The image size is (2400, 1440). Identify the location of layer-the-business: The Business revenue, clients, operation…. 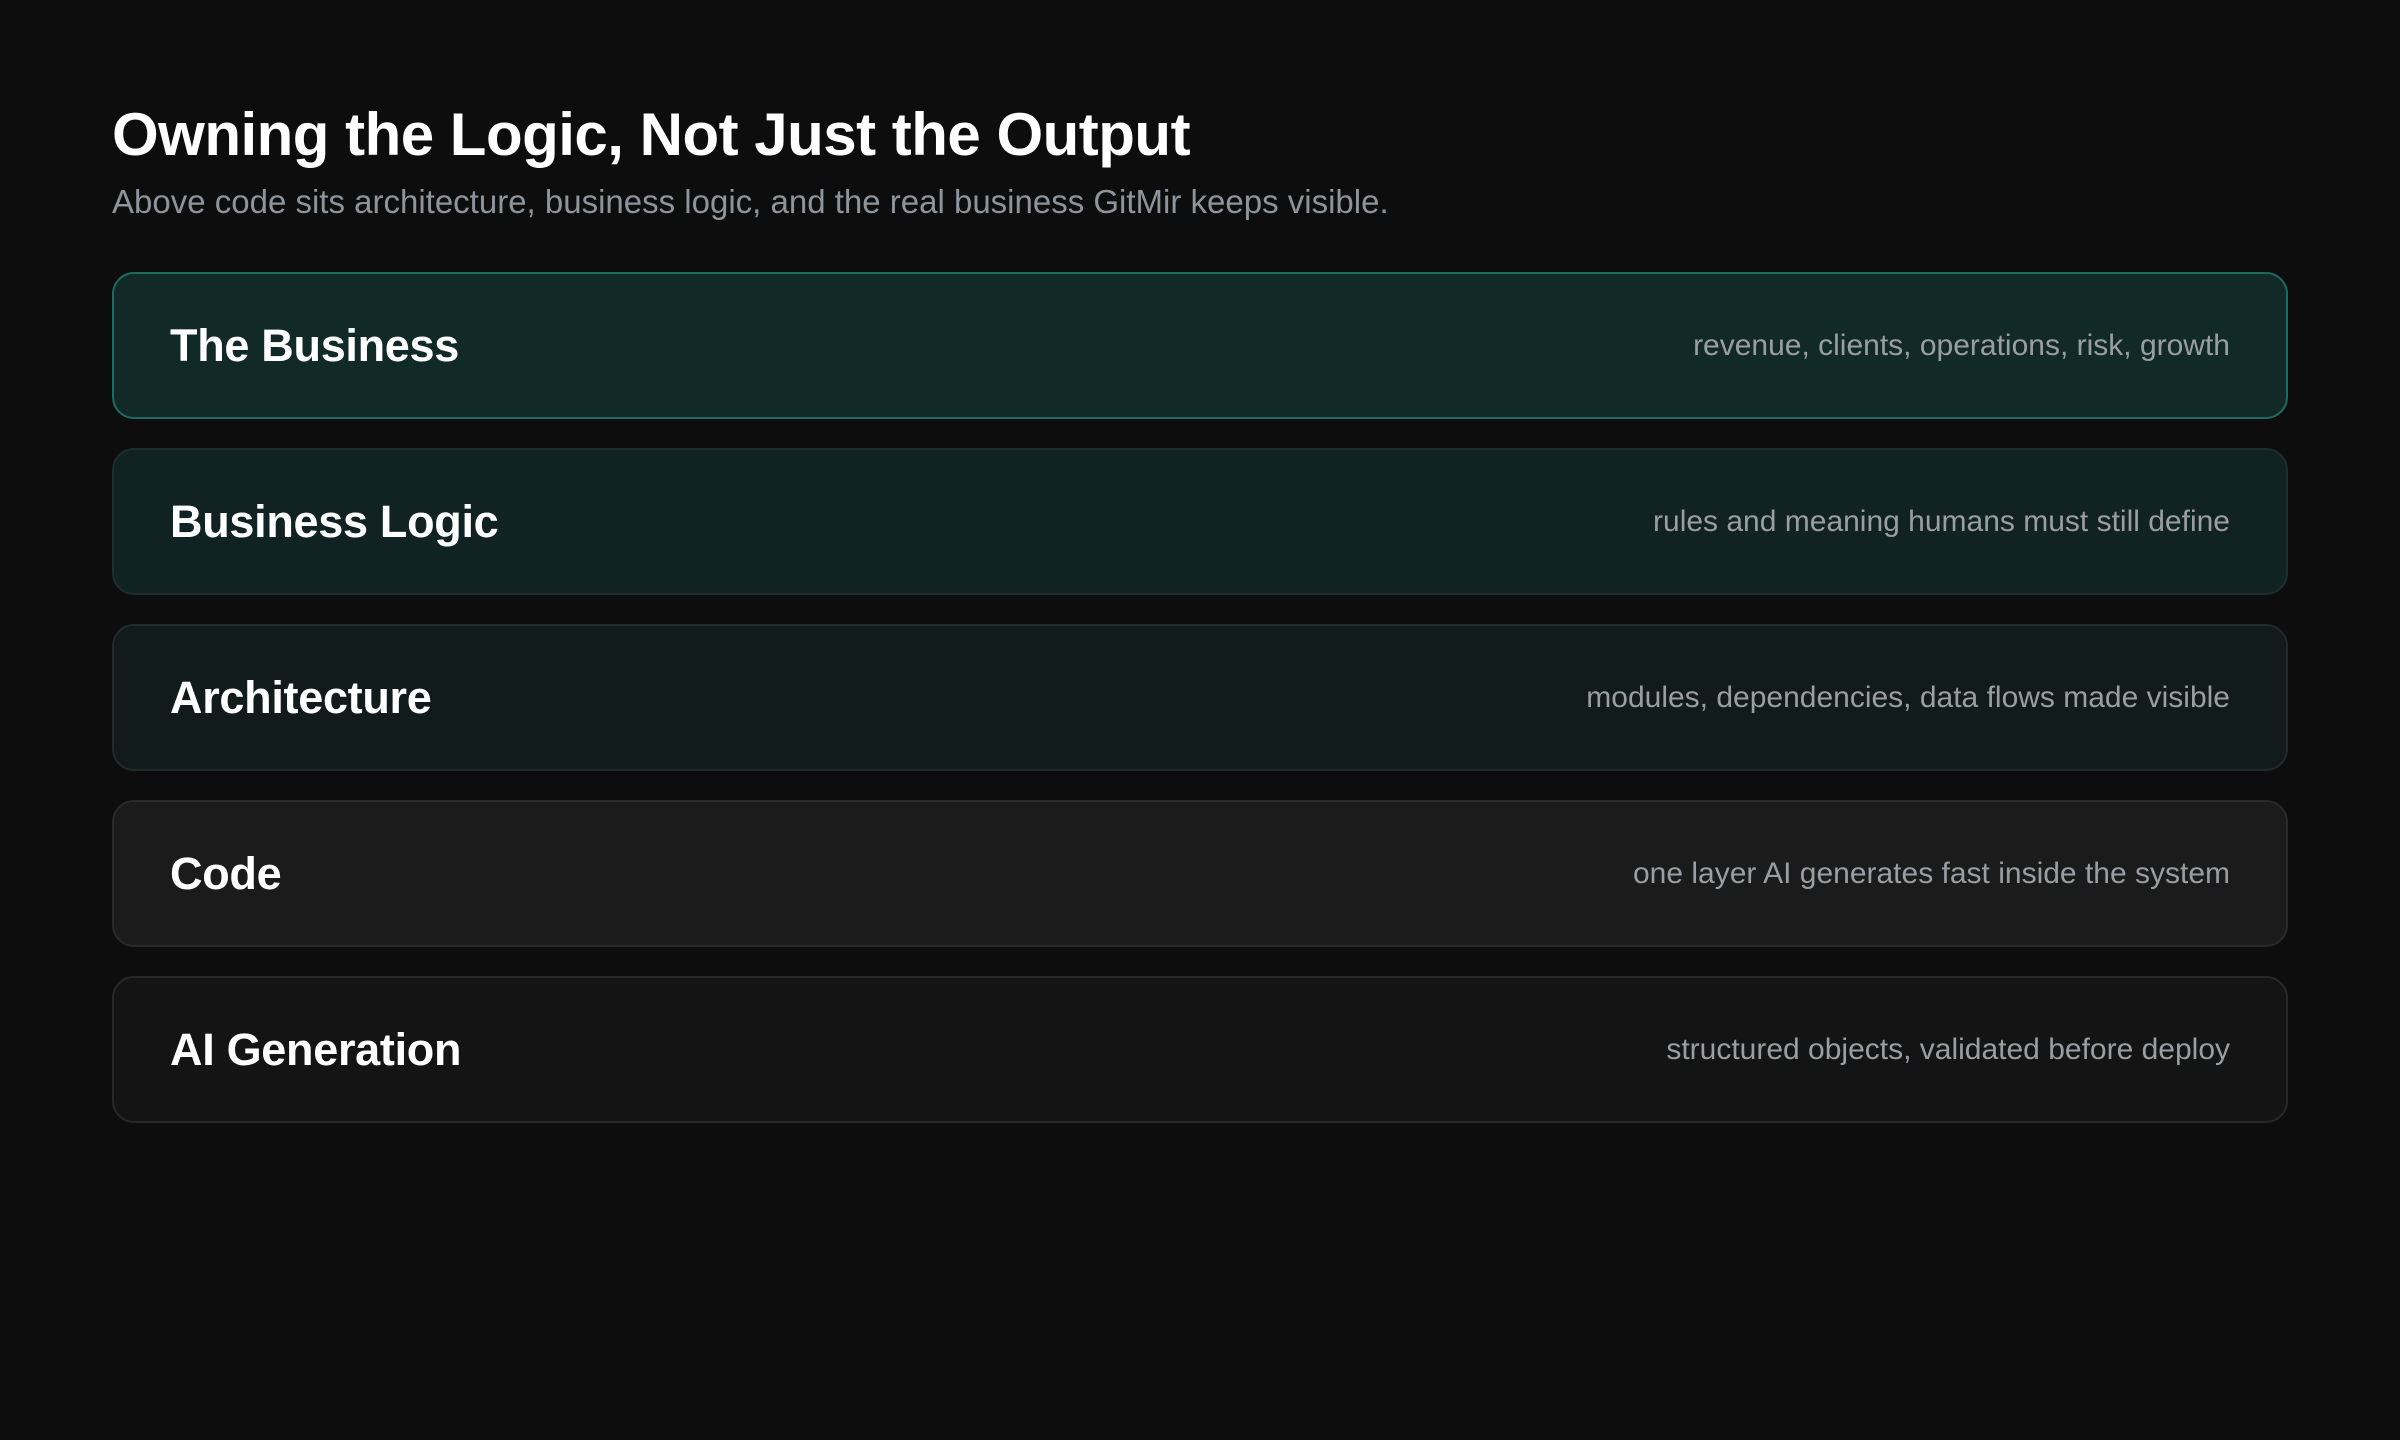
(1200, 345).